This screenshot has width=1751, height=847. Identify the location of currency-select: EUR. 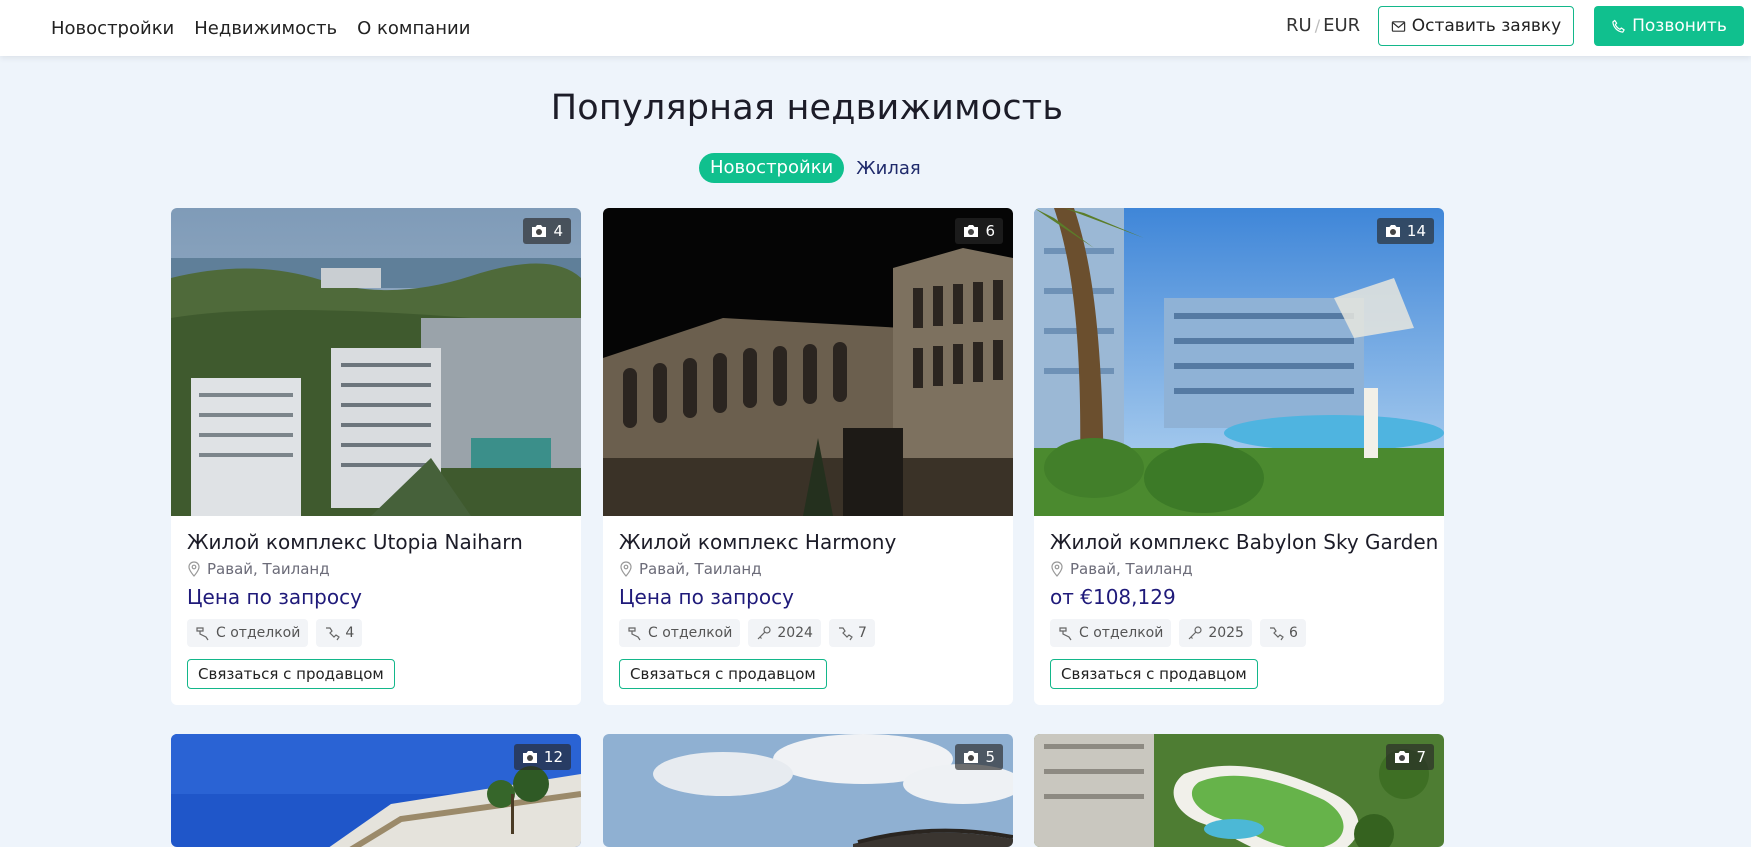
(1341, 25).